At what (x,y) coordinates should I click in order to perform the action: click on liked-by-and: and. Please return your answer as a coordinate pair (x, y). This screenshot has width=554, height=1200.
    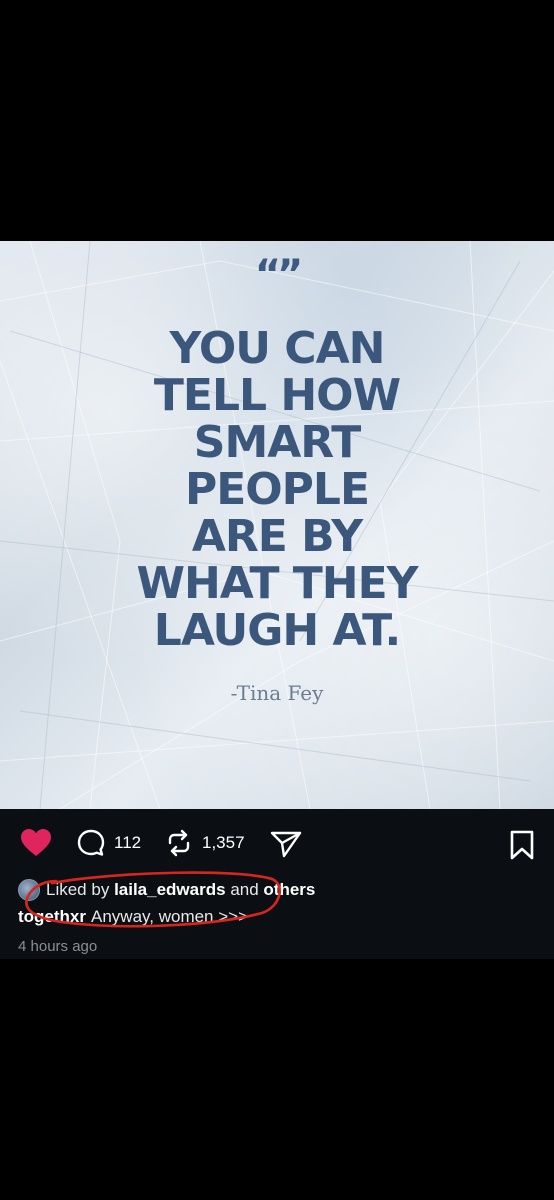
    Looking at the image, I should click on (244, 889).